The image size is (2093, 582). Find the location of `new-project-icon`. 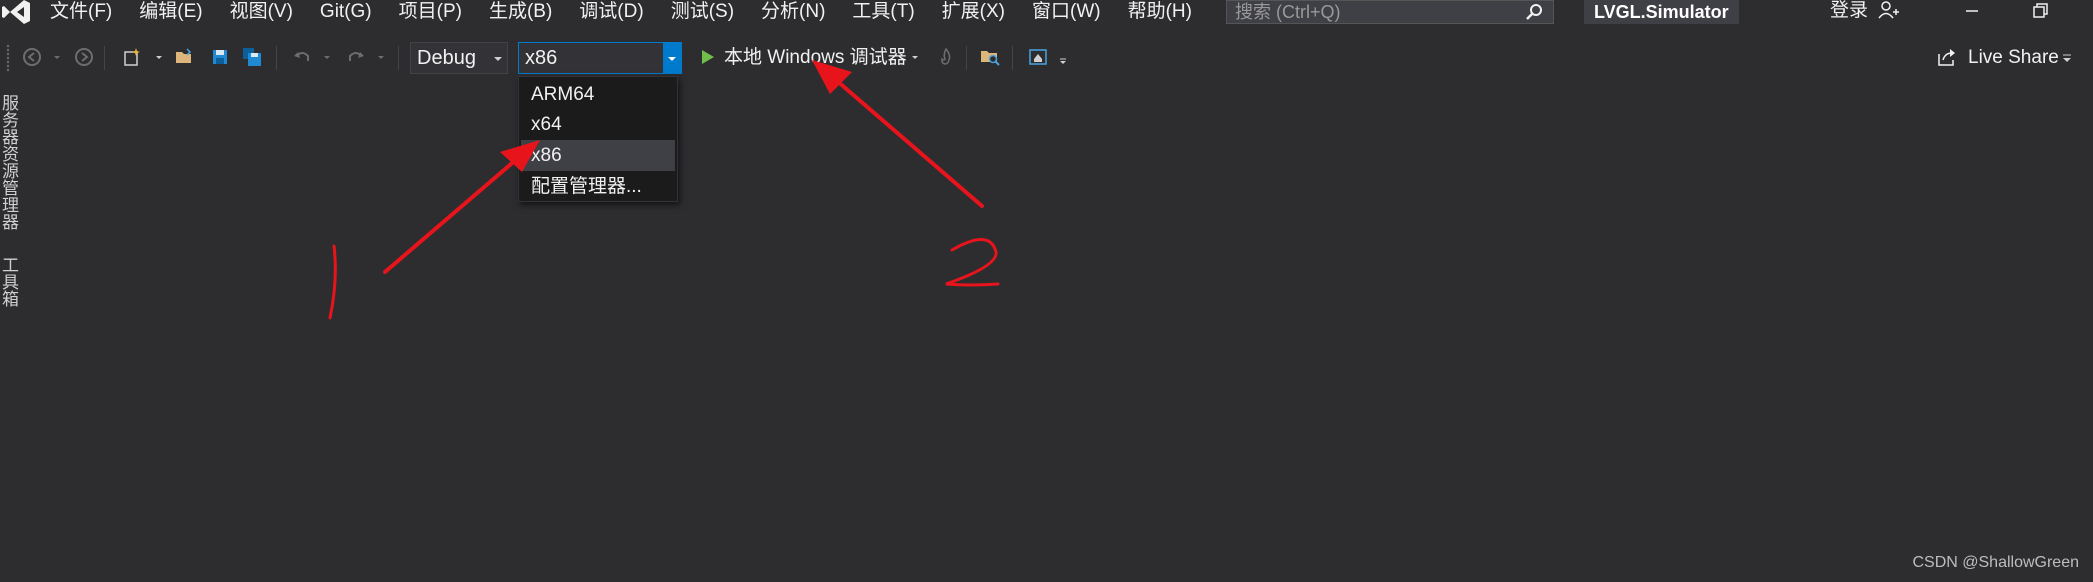

new-project-icon is located at coordinates (132, 57).